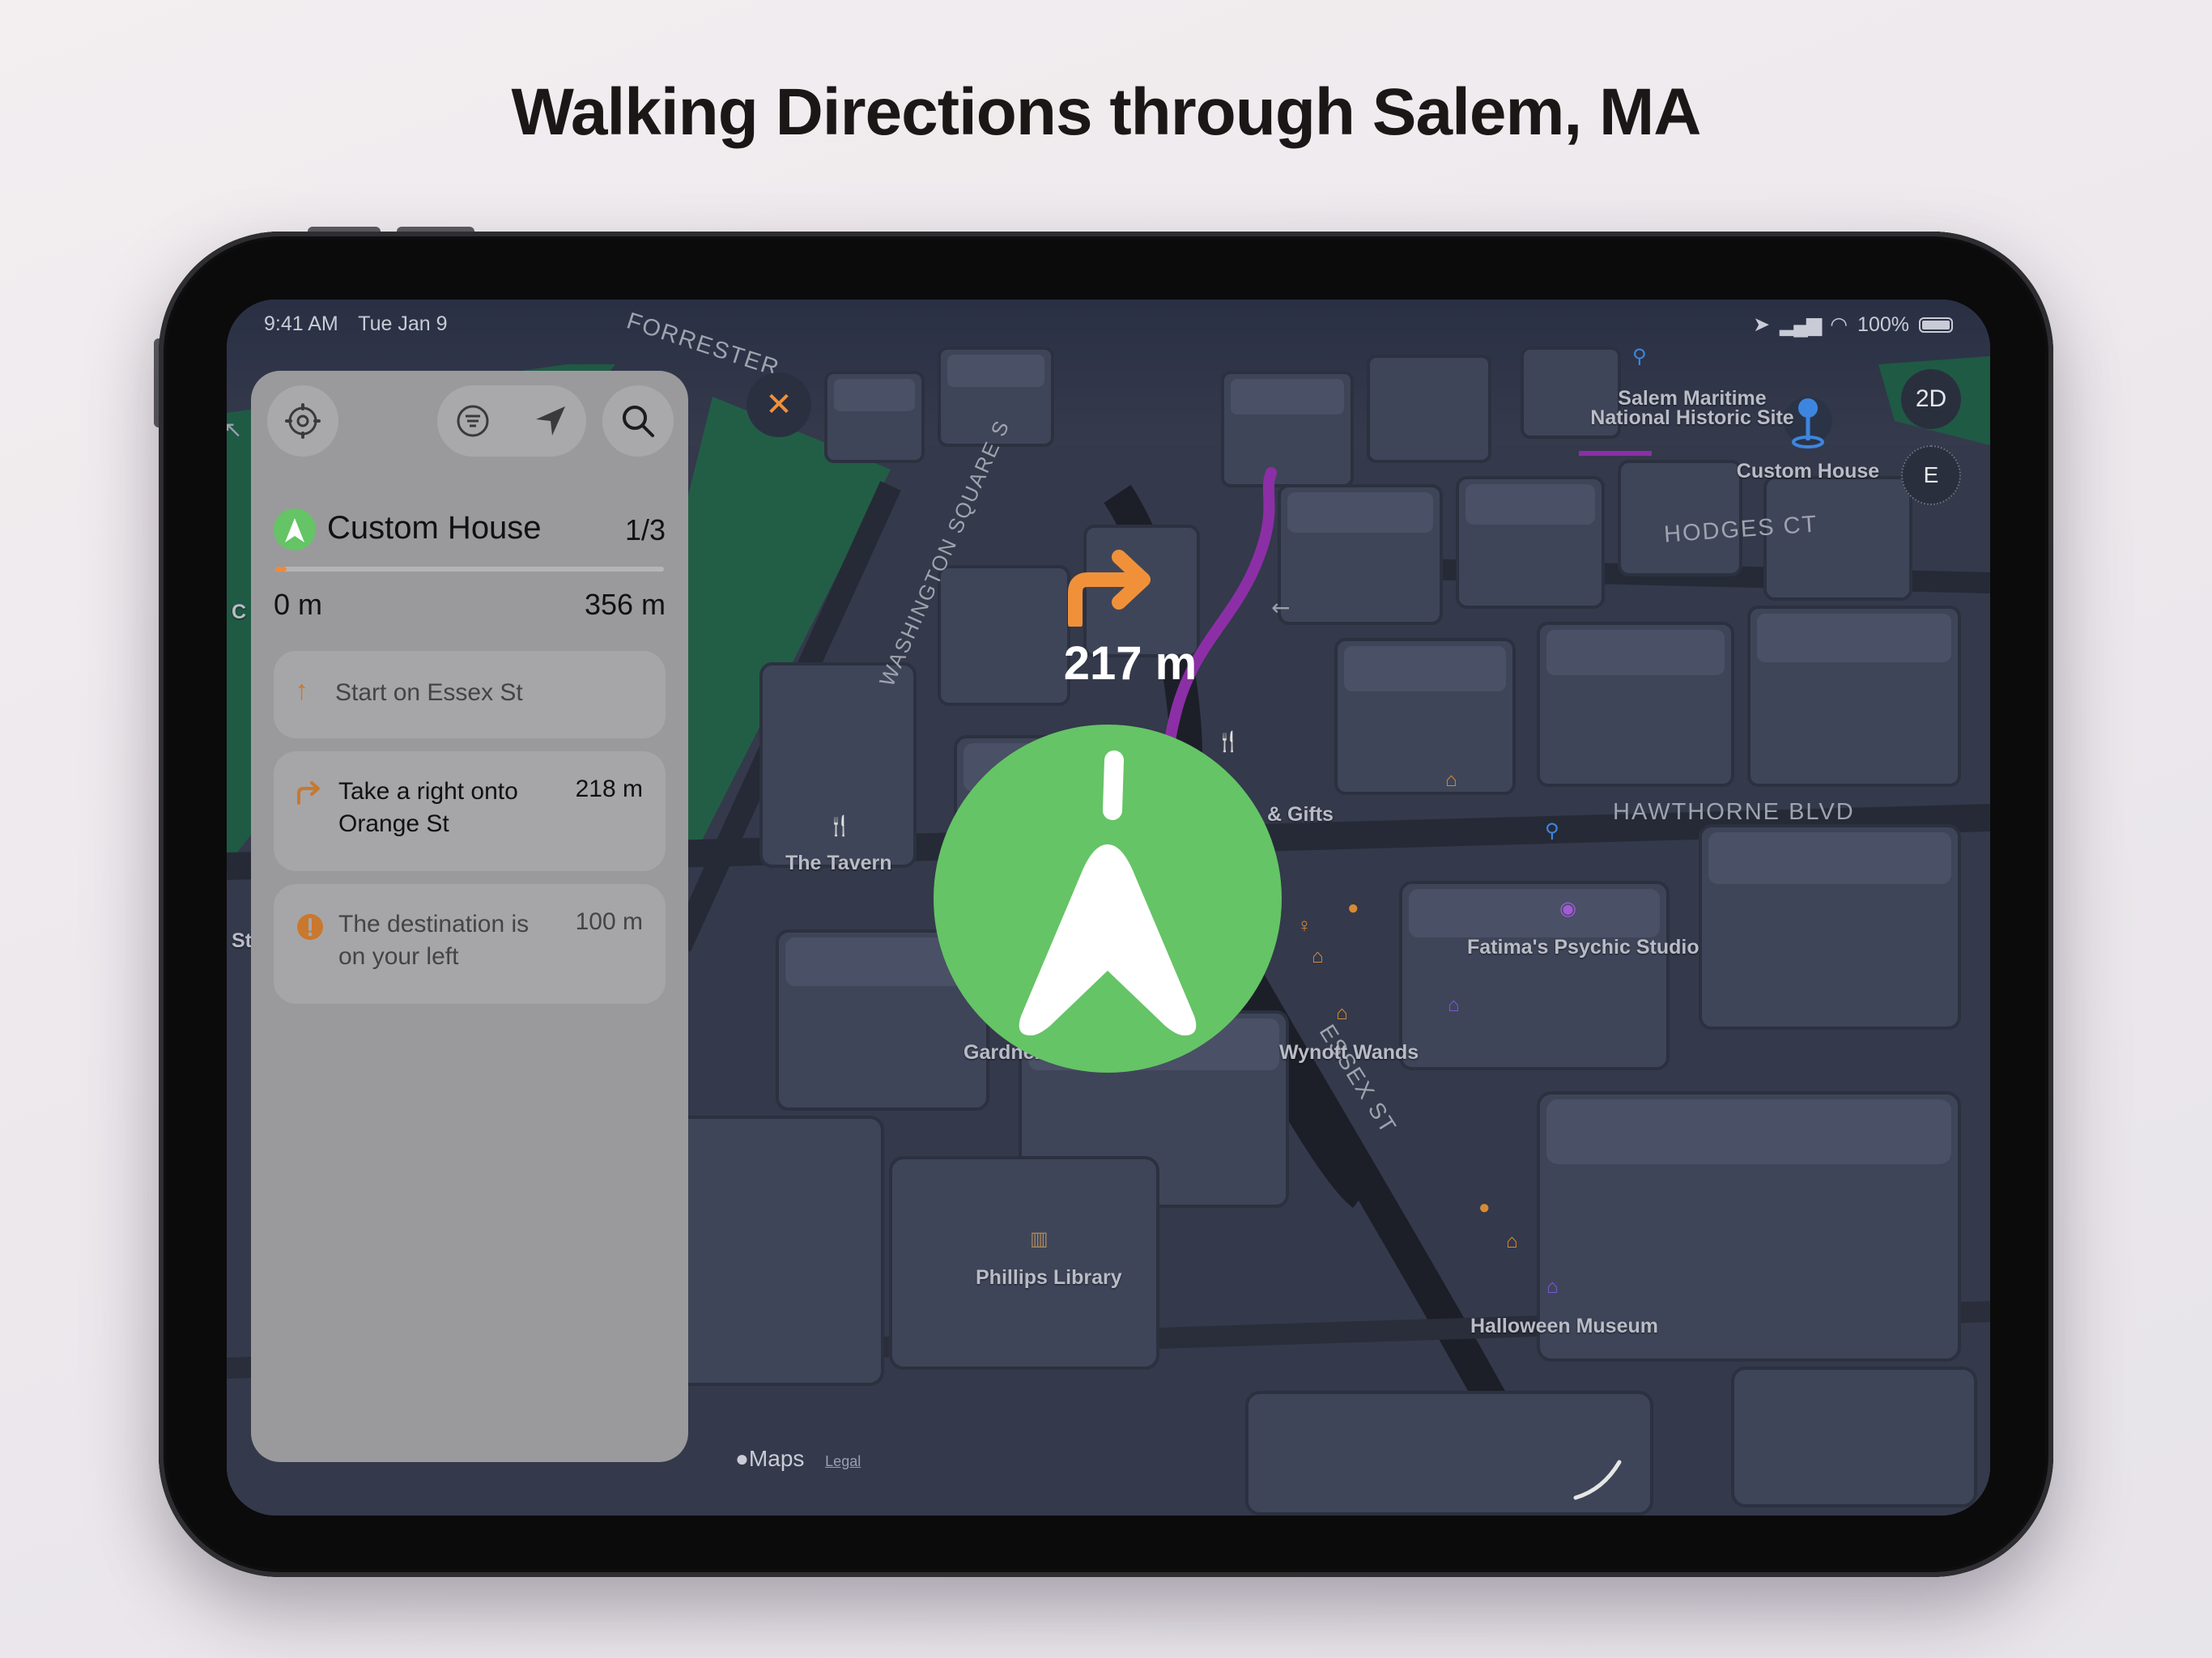 The image size is (2212, 1658). I want to click on poi-custom-house: Custom House, so click(1808, 471).